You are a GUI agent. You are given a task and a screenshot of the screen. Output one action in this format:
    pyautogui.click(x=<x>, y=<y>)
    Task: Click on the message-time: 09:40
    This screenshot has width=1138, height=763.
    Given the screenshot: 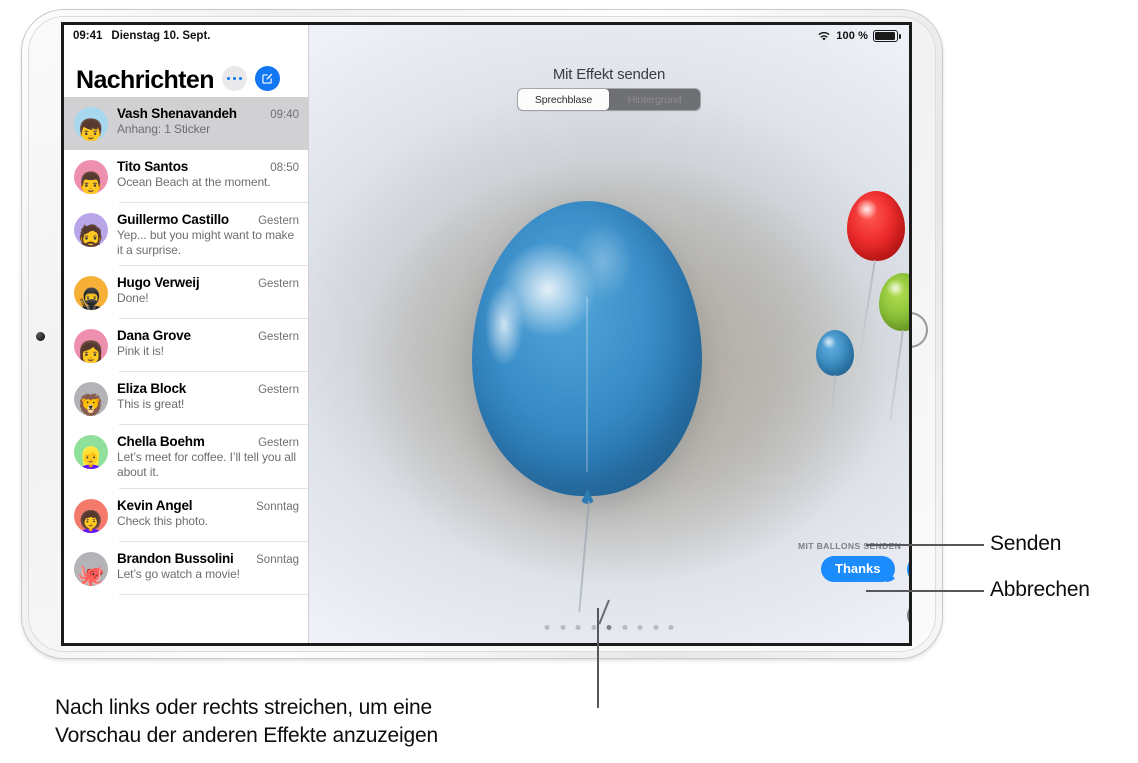 What is the action you would take?
    pyautogui.click(x=284, y=115)
    